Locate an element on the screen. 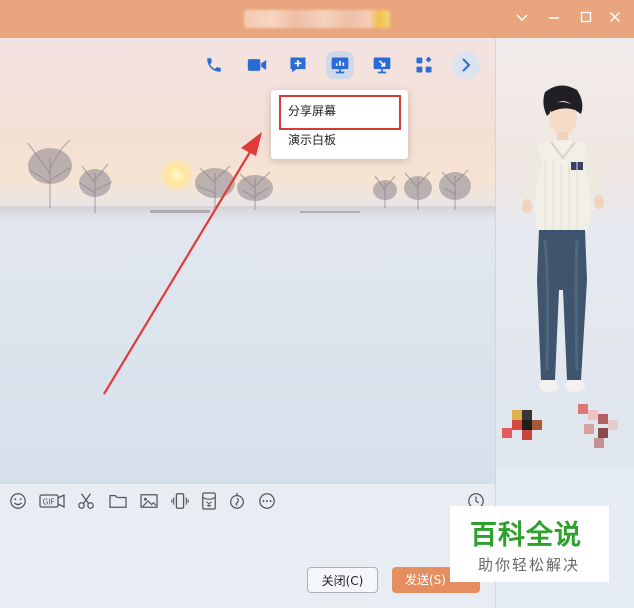 Image resolution: width=634 pixels, height=608 pixels. voice-button is located at coordinates (237, 501).